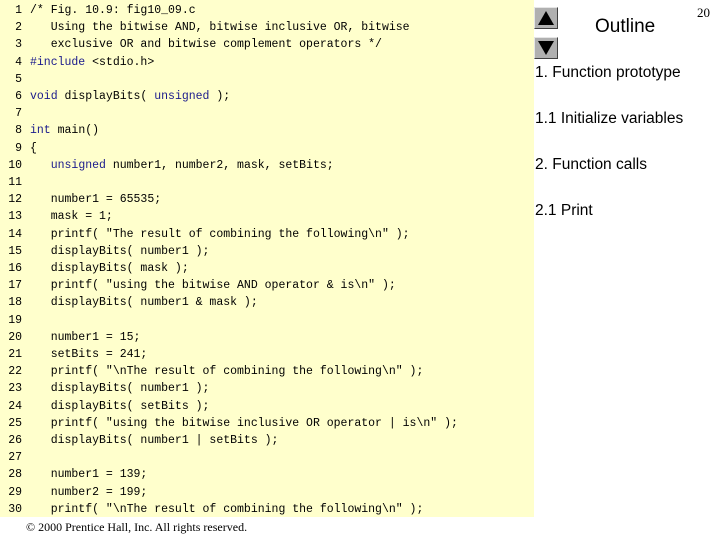  Describe the element at coordinates (608, 72) in the screenshot. I see `outline-item-function-prototype: 1. Function prototype` at that location.